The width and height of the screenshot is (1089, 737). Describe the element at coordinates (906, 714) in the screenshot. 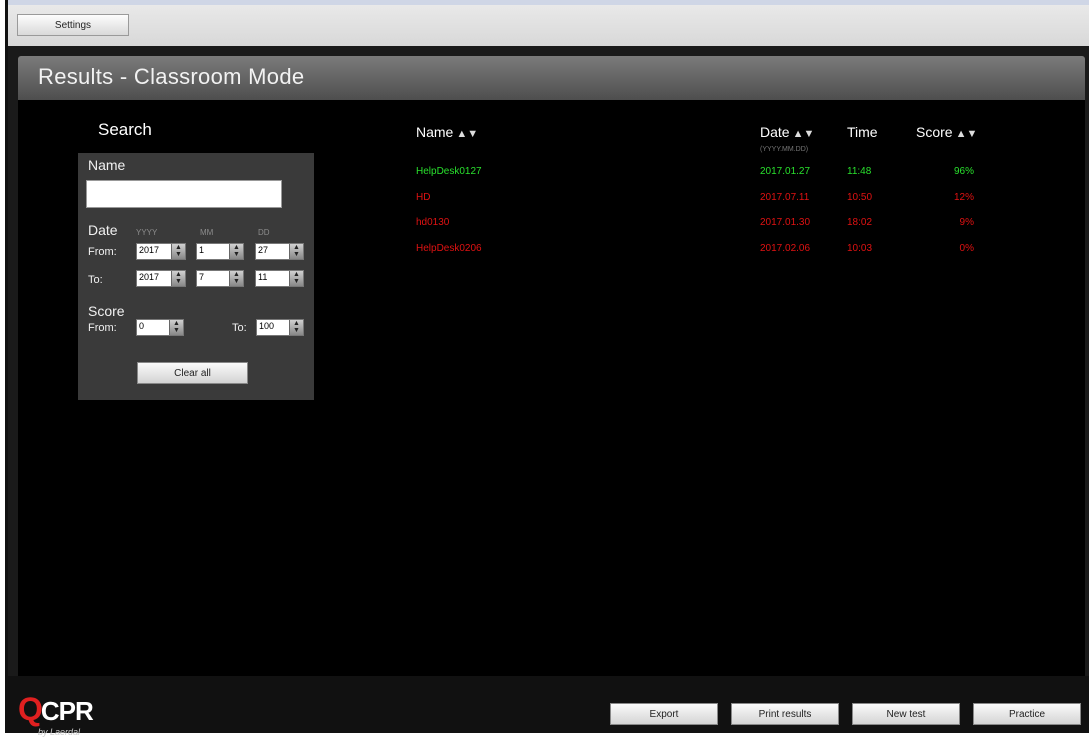

I see `new-test-button: New test` at that location.